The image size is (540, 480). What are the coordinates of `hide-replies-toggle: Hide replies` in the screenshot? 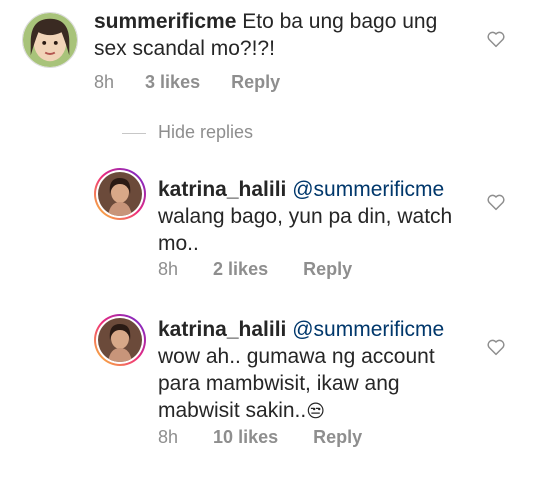 It's located at (222, 134).